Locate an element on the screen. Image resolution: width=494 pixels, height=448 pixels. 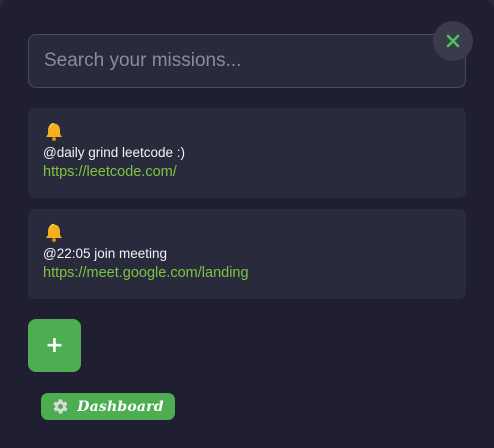
search-input is located at coordinates (247, 61).